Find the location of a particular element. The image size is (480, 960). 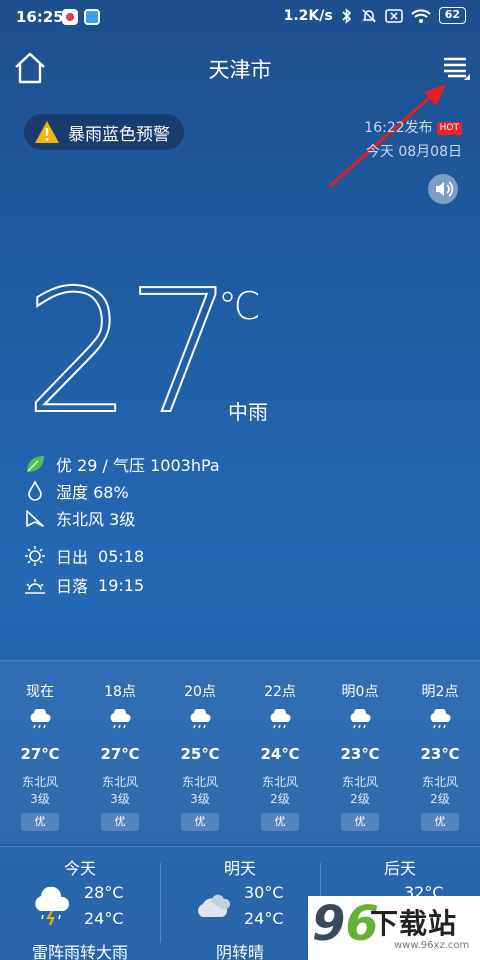

net-speed: 1.2K/s is located at coordinates (308, 15).